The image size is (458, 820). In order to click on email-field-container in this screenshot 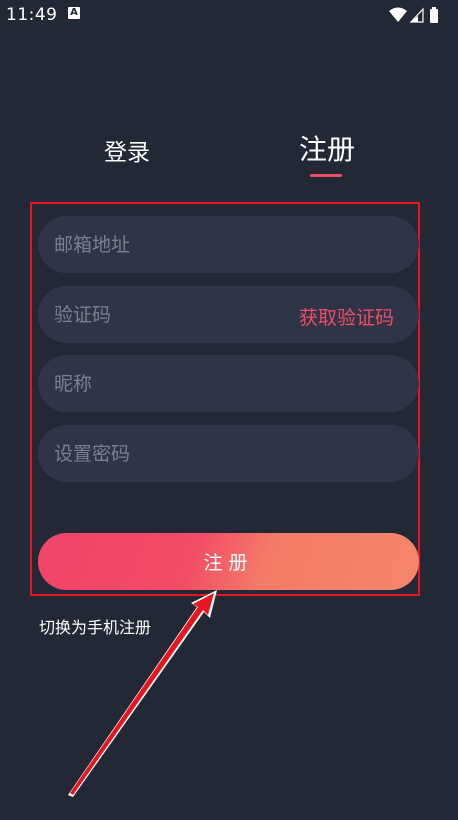, I will do `click(228, 244)`.